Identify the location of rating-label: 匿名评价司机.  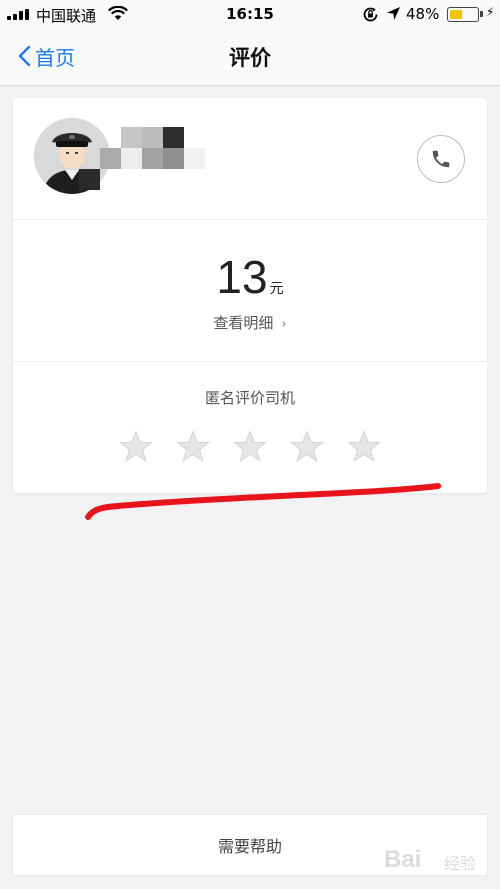
(249, 398).